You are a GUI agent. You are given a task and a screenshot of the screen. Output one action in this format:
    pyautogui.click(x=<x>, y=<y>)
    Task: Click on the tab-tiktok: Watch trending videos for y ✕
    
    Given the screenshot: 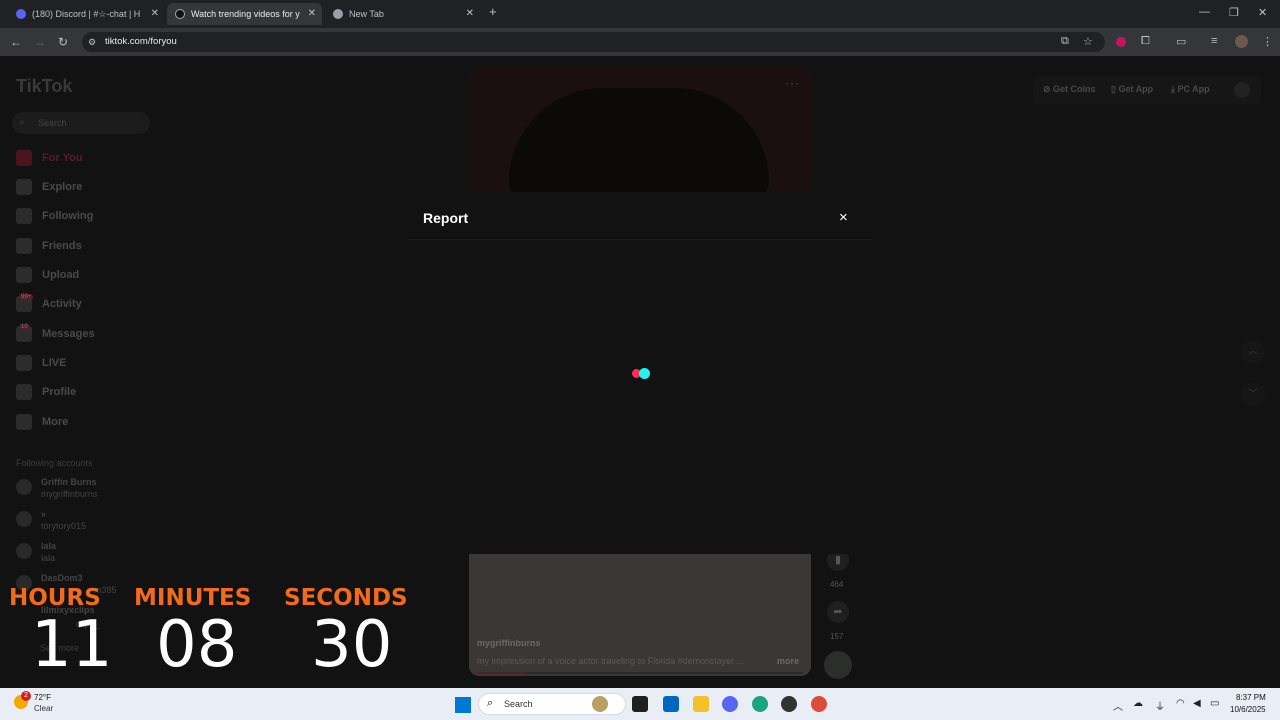 What is the action you would take?
    pyautogui.click(x=244, y=14)
    